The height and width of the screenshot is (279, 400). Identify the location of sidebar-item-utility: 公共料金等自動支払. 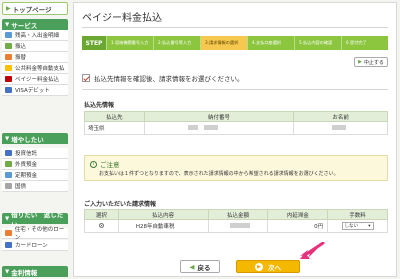
(35, 68).